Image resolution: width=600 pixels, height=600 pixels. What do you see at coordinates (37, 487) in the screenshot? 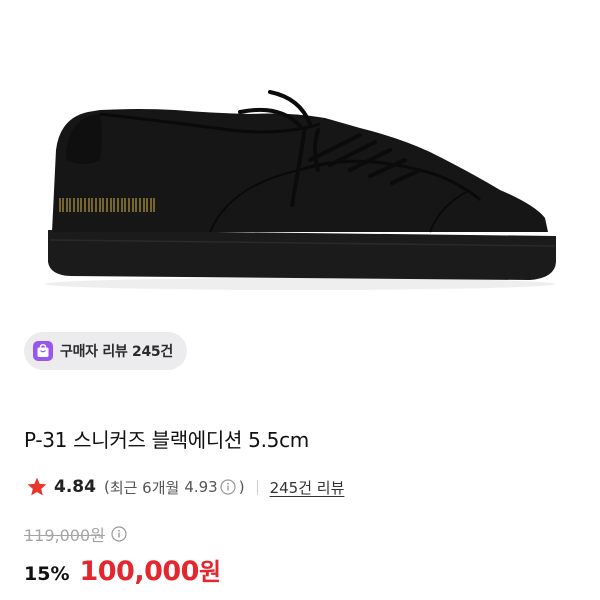
I see `star-icon` at bounding box center [37, 487].